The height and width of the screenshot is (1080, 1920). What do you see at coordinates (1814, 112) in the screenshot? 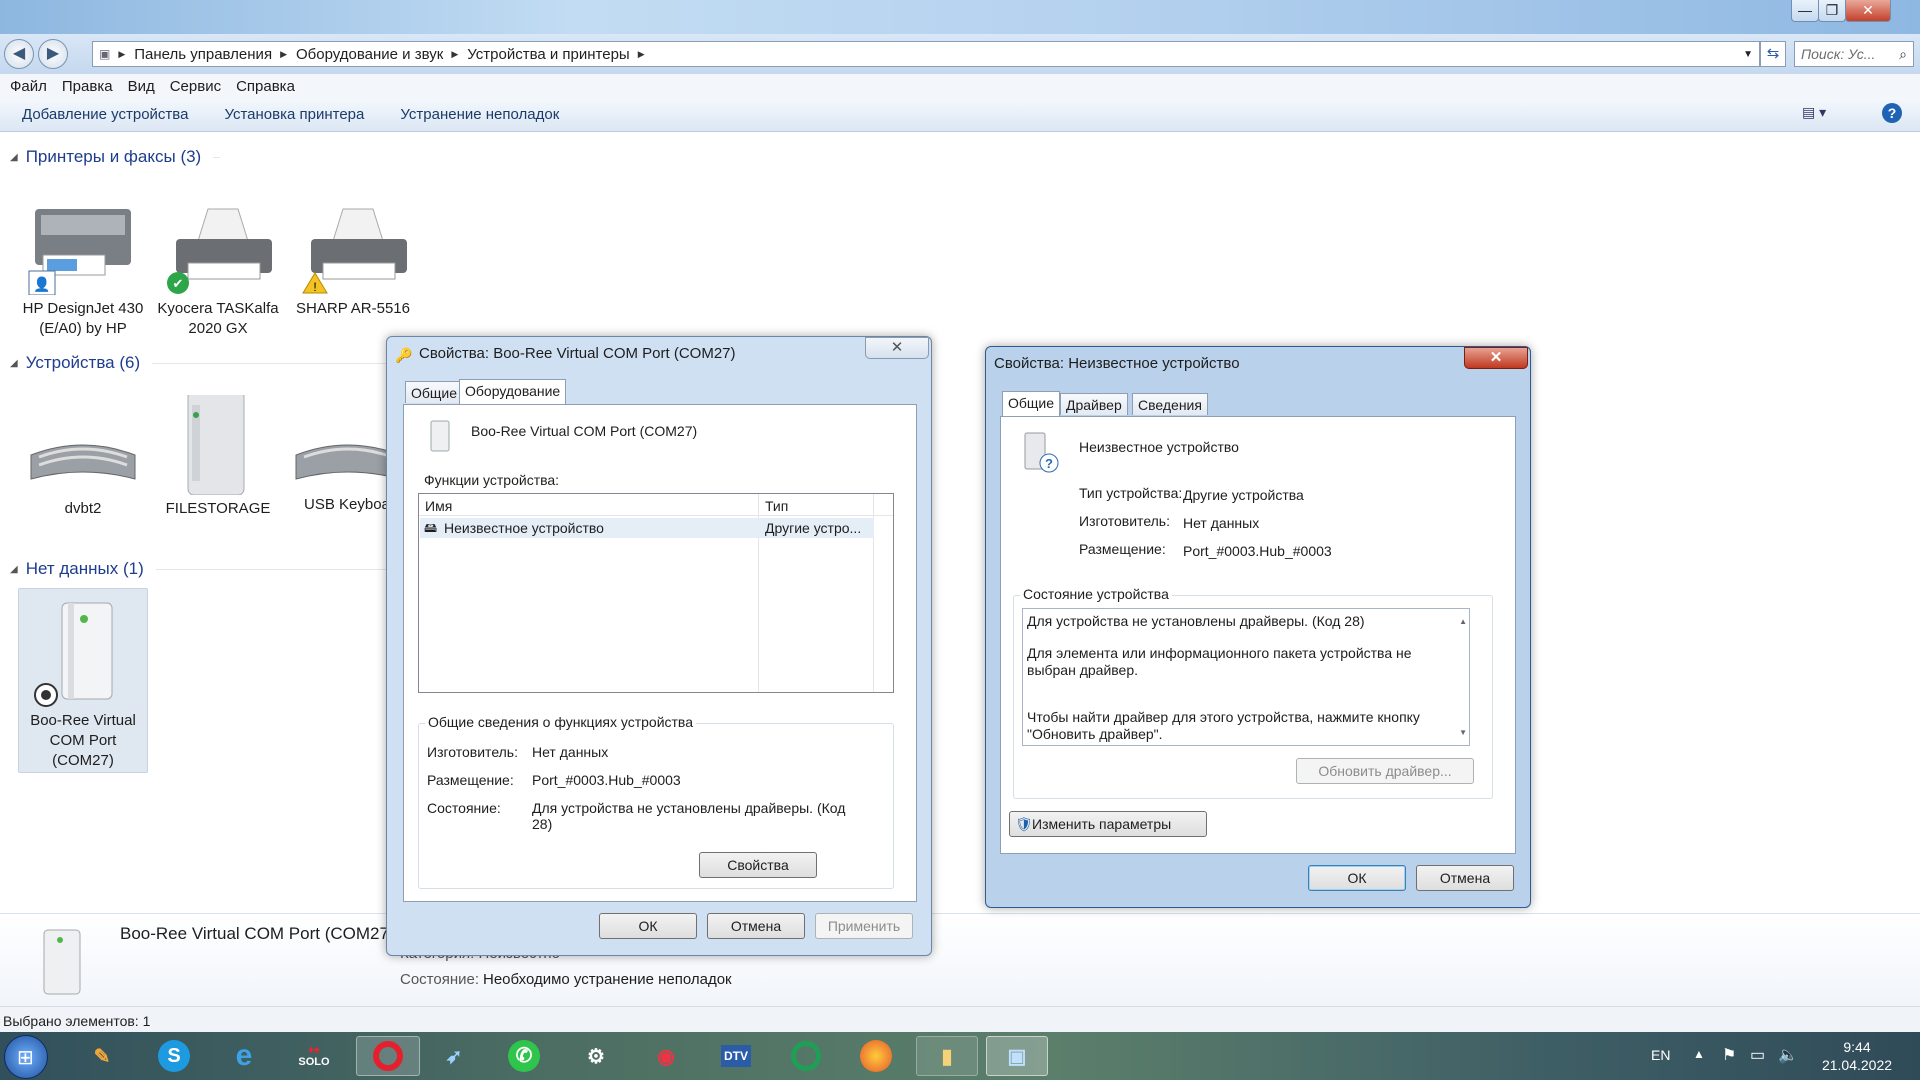
I see `change-view-icon: ▤ ▾` at bounding box center [1814, 112].